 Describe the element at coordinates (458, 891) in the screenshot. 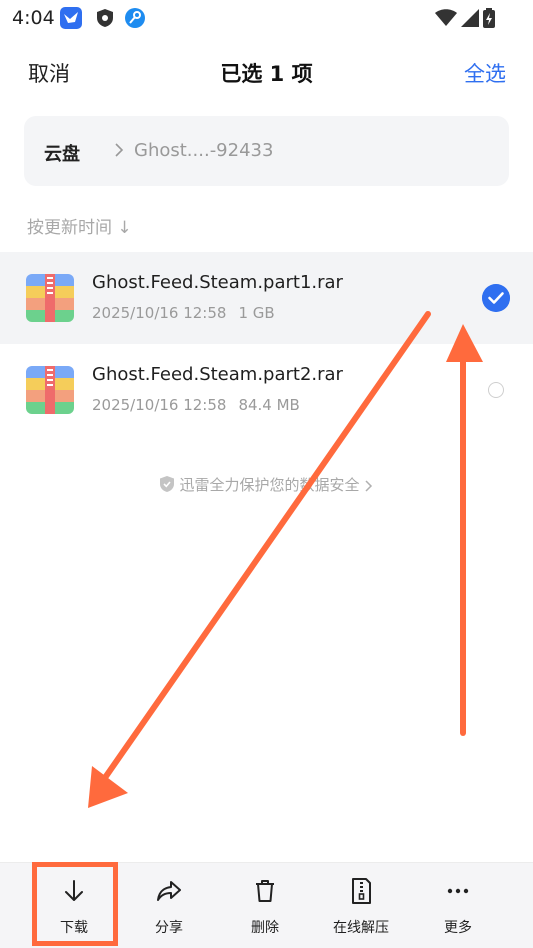

I see `more-icon` at that location.